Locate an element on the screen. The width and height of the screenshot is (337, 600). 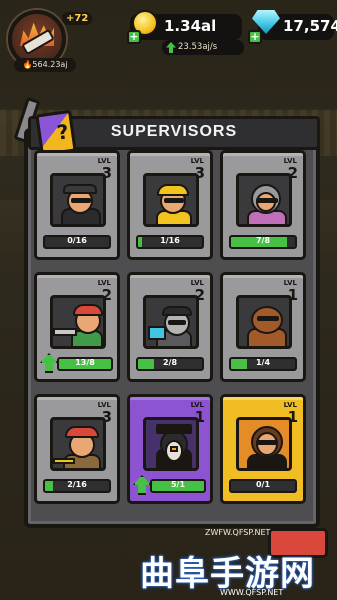
level-bonus-badge: +72 is located at coordinates (77, 18).